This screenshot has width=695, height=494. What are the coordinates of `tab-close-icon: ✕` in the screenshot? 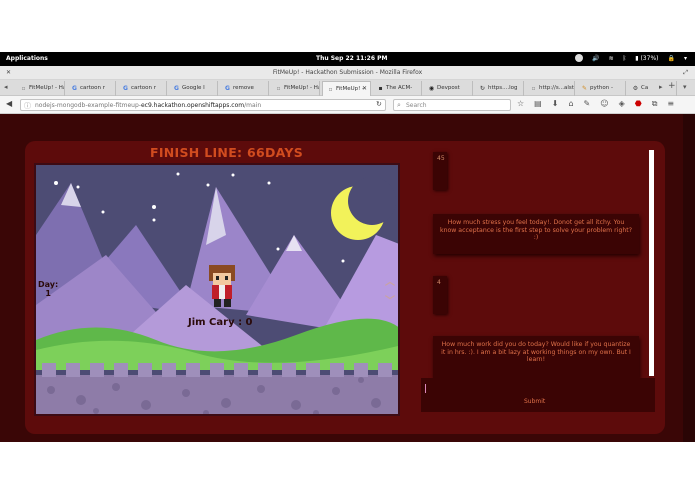 It's located at (364, 88).